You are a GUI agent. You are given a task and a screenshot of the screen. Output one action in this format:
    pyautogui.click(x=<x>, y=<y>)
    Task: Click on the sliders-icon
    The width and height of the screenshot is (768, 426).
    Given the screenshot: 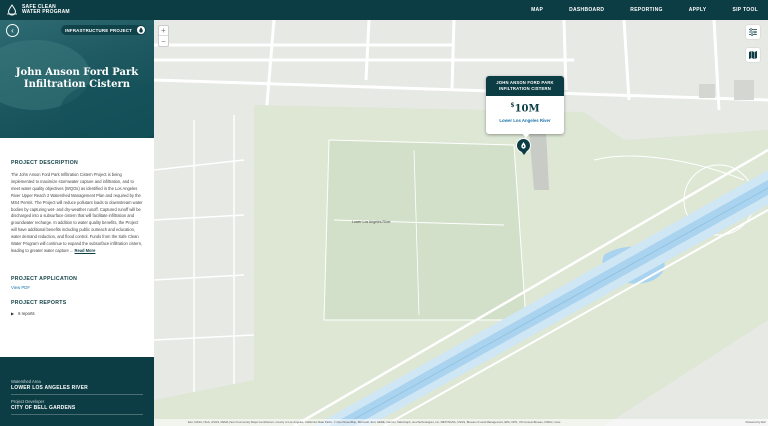 What is the action you would take?
    pyautogui.click(x=753, y=32)
    